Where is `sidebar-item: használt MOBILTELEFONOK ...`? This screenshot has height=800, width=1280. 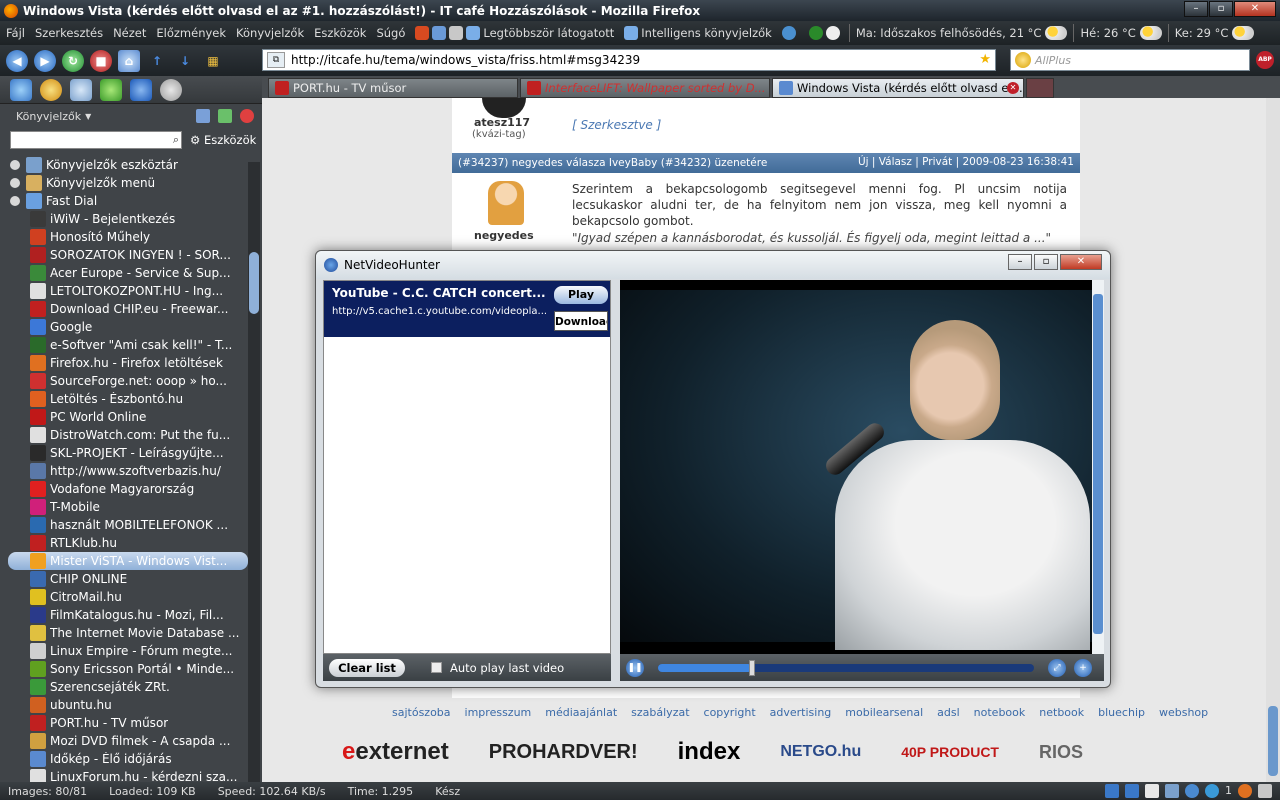 sidebar-item: használt MOBILTELEFONOK ... is located at coordinates (124, 525).